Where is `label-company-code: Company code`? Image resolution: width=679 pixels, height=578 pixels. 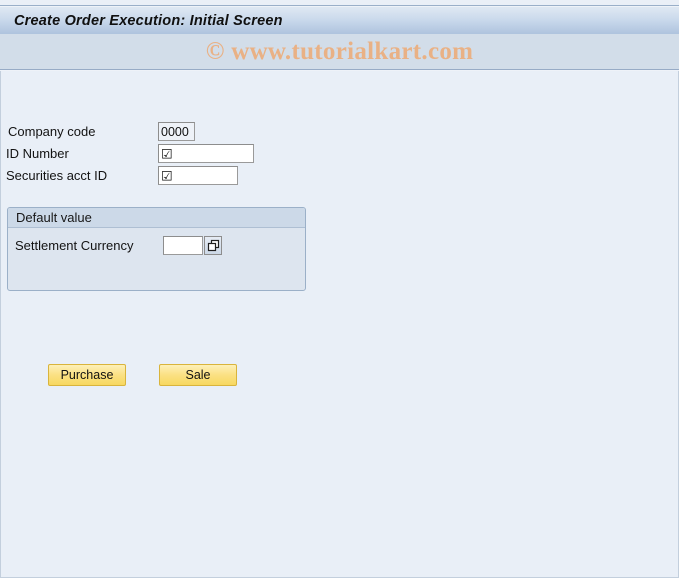 label-company-code: Company code is located at coordinates (52, 131).